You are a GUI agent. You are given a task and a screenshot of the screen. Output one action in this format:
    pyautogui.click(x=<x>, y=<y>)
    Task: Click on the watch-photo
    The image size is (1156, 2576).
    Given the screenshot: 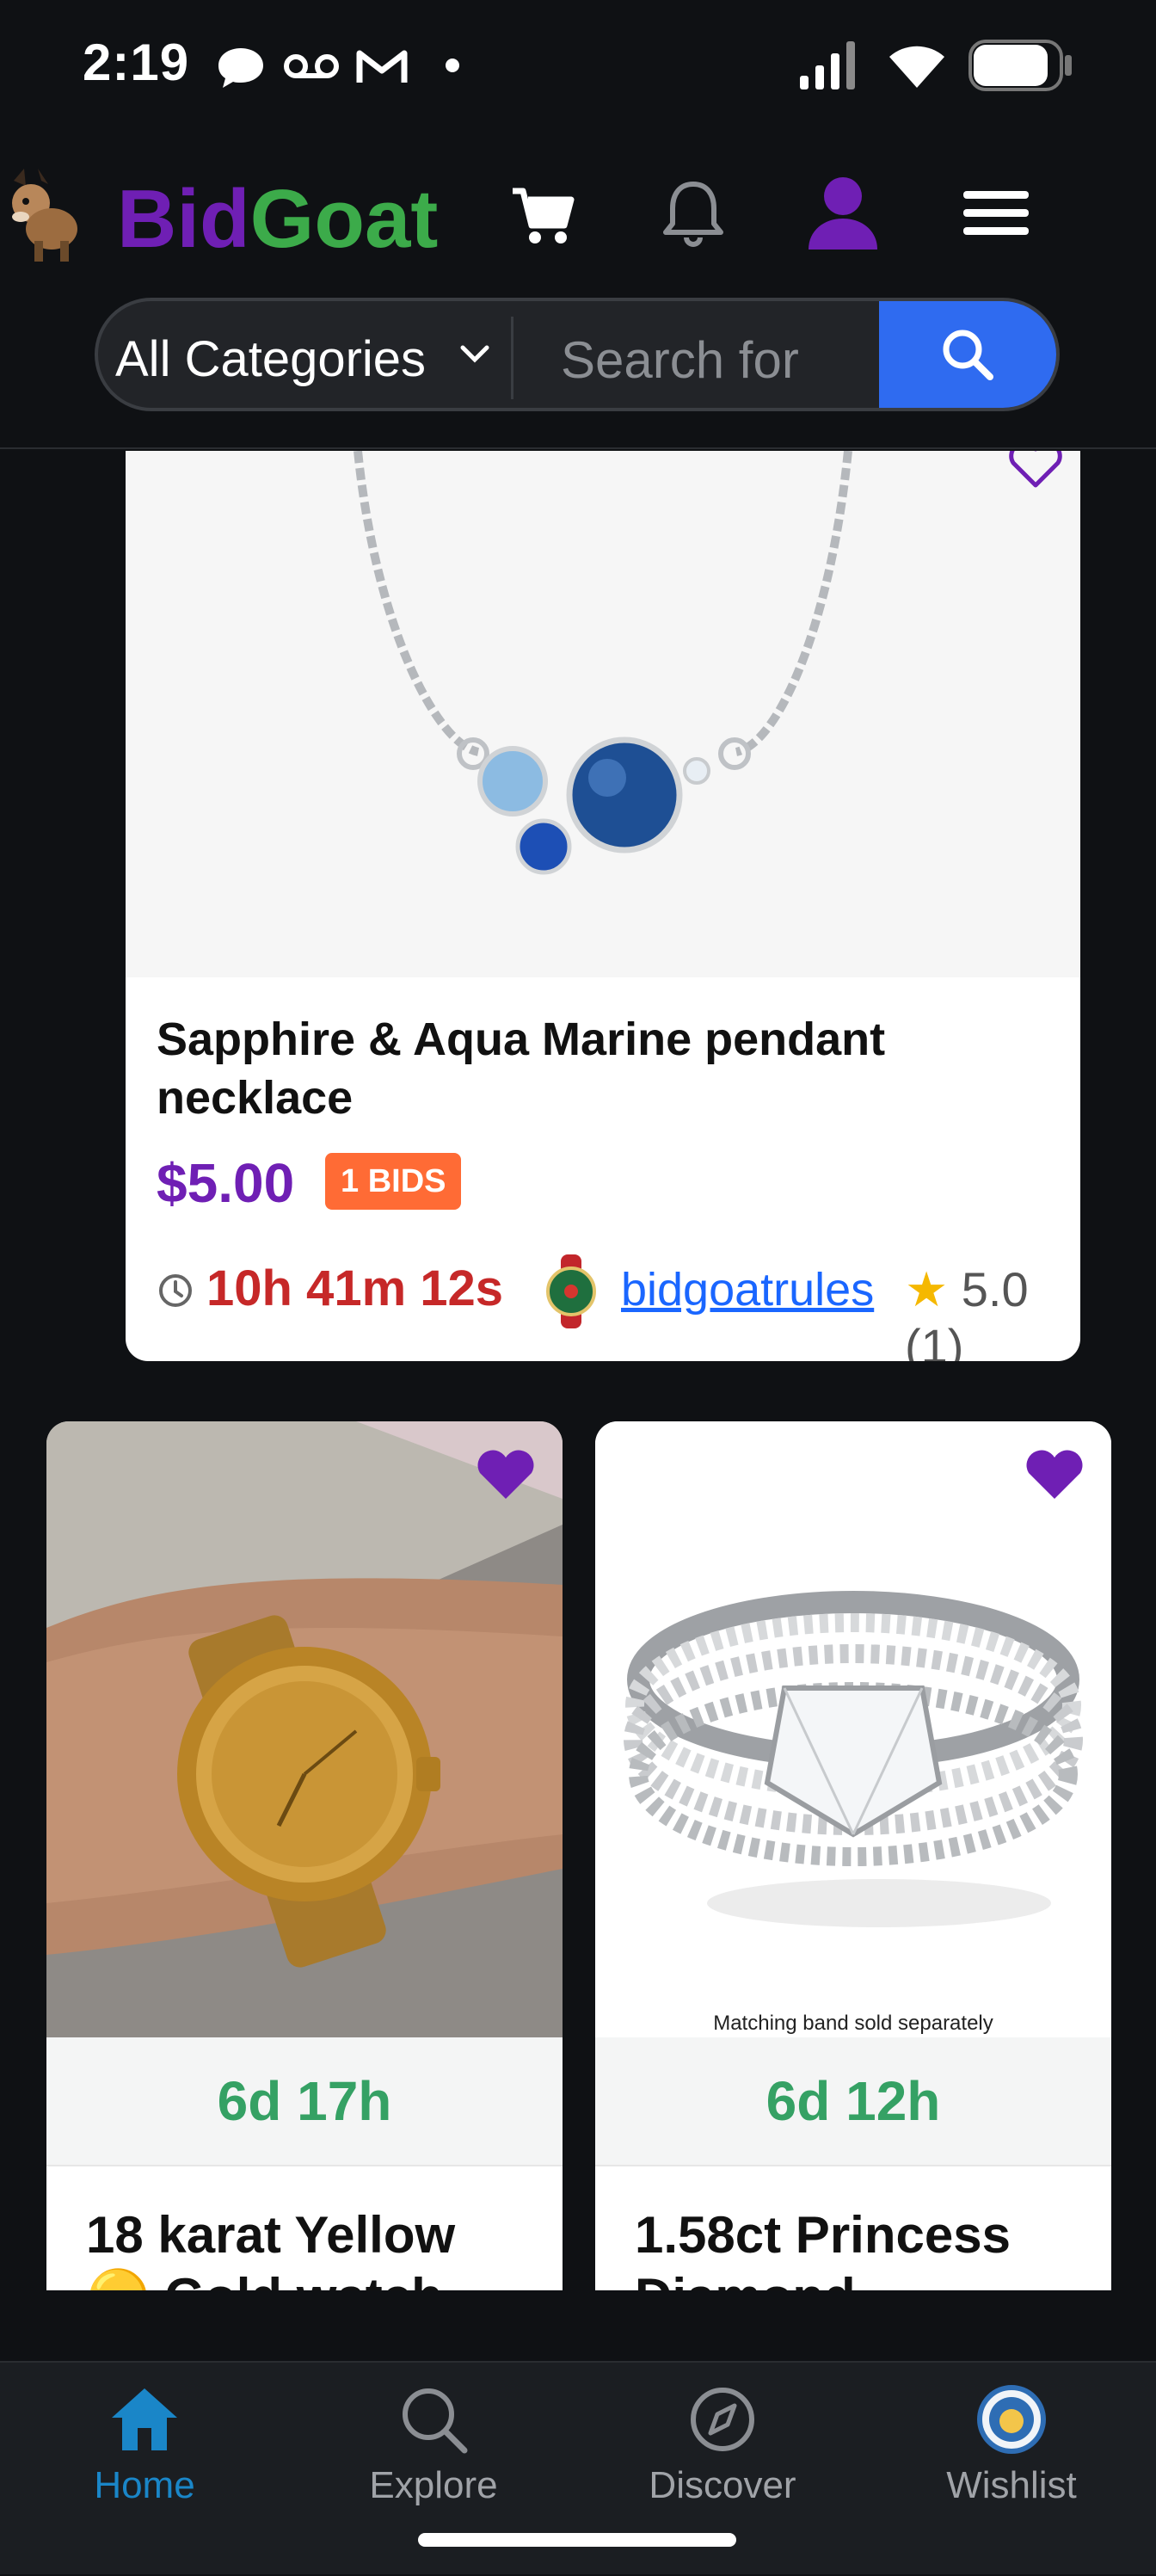 What is the action you would take?
    pyautogui.click(x=304, y=1729)
    